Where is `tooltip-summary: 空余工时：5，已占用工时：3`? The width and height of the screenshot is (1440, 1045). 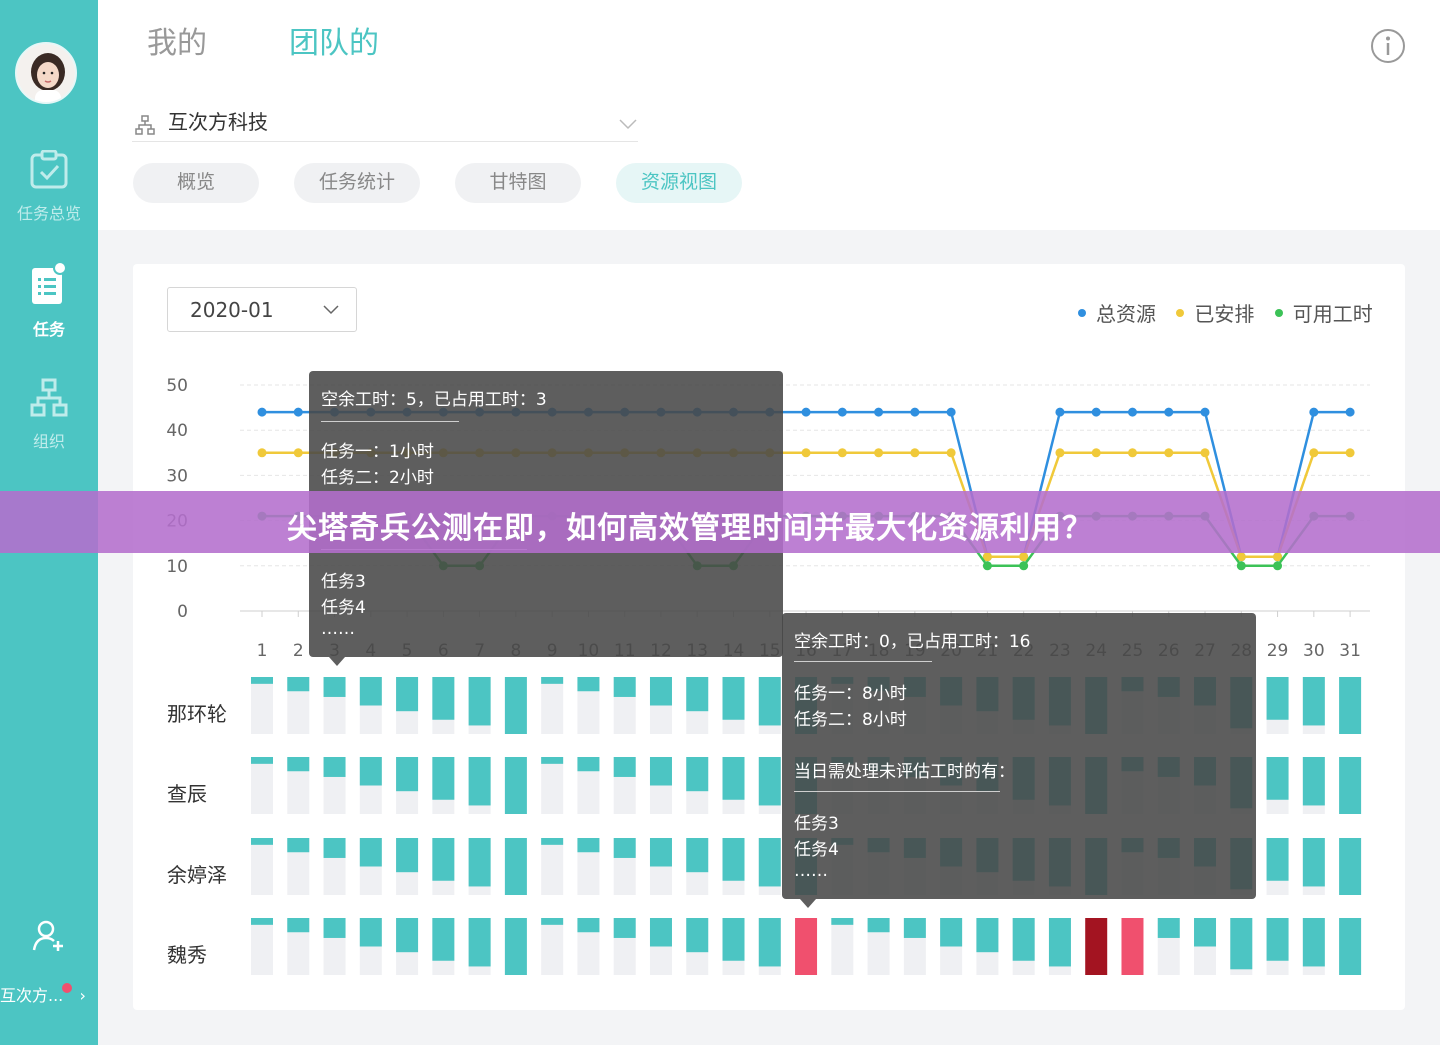 tooltip-summary: 空余工时：5，已占用工时：3 is located at coordinates (434, 400).